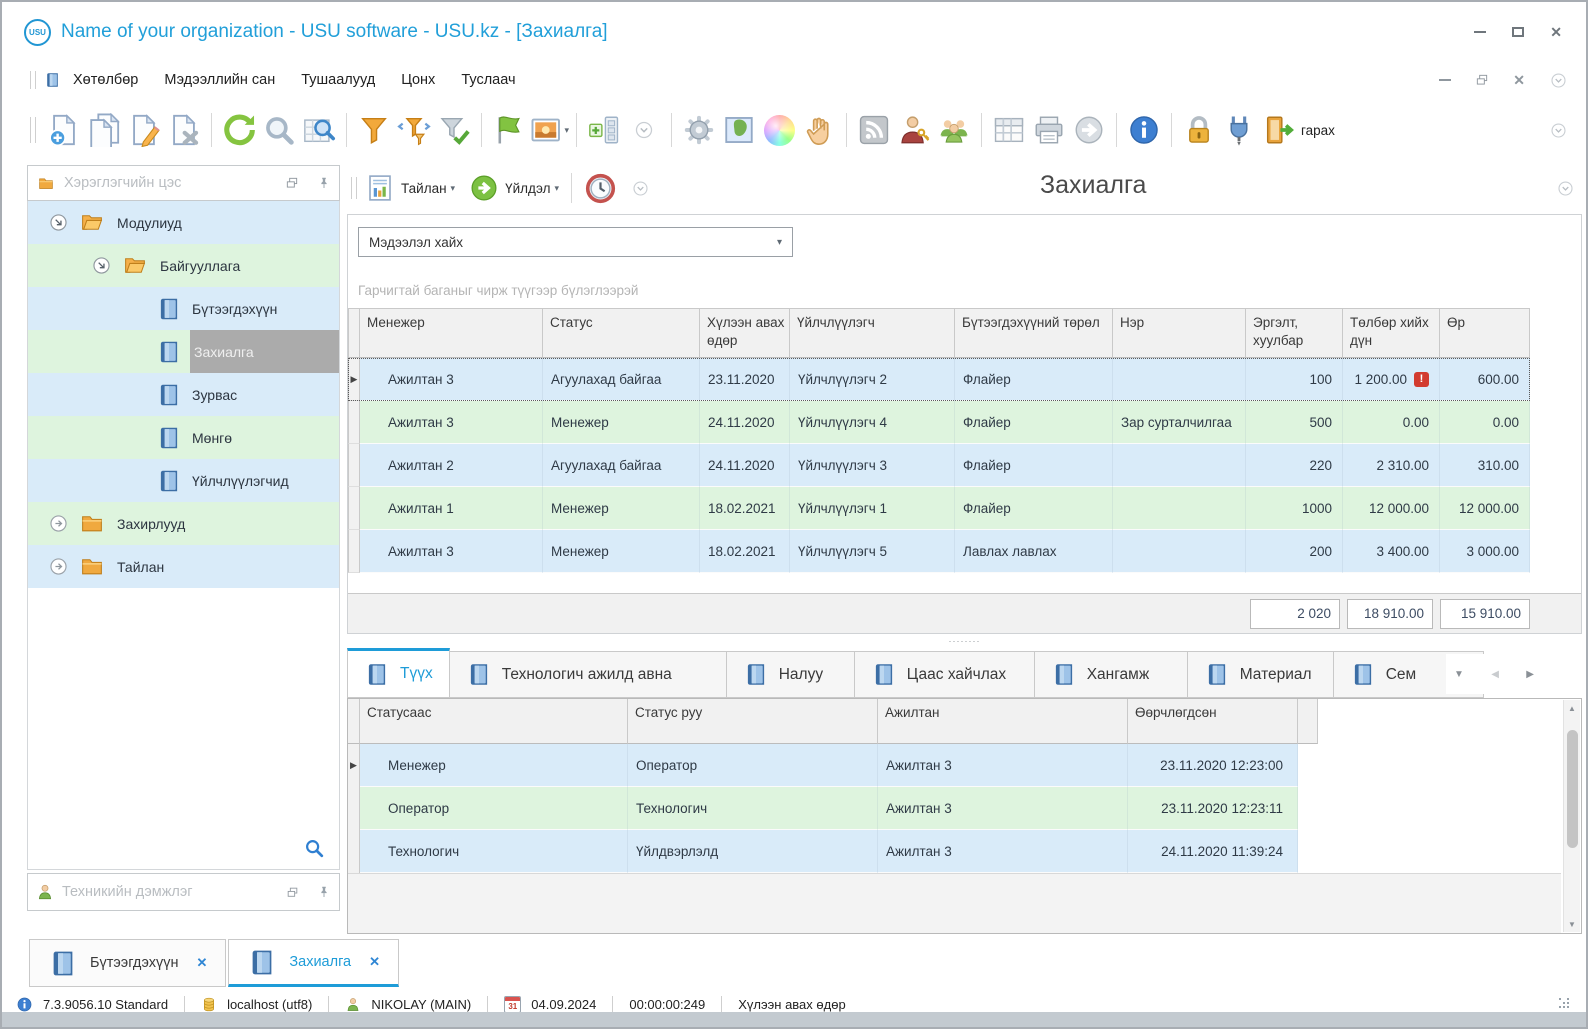 The height and width of the screenshot is (1029, 1588). I want to click on tab-dropdown-icon: ▼, so click(1459, 674).